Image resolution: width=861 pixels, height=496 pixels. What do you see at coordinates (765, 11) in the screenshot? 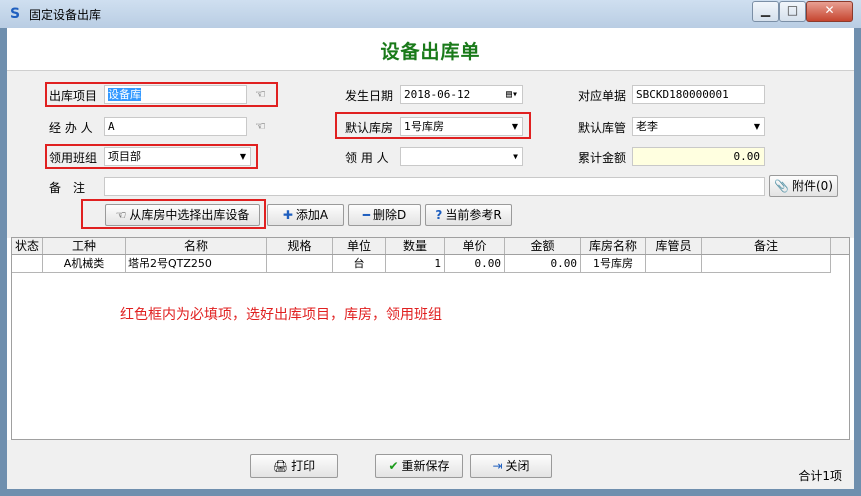
I see `minimize-button: ▁` at bounding box center [765, 11].